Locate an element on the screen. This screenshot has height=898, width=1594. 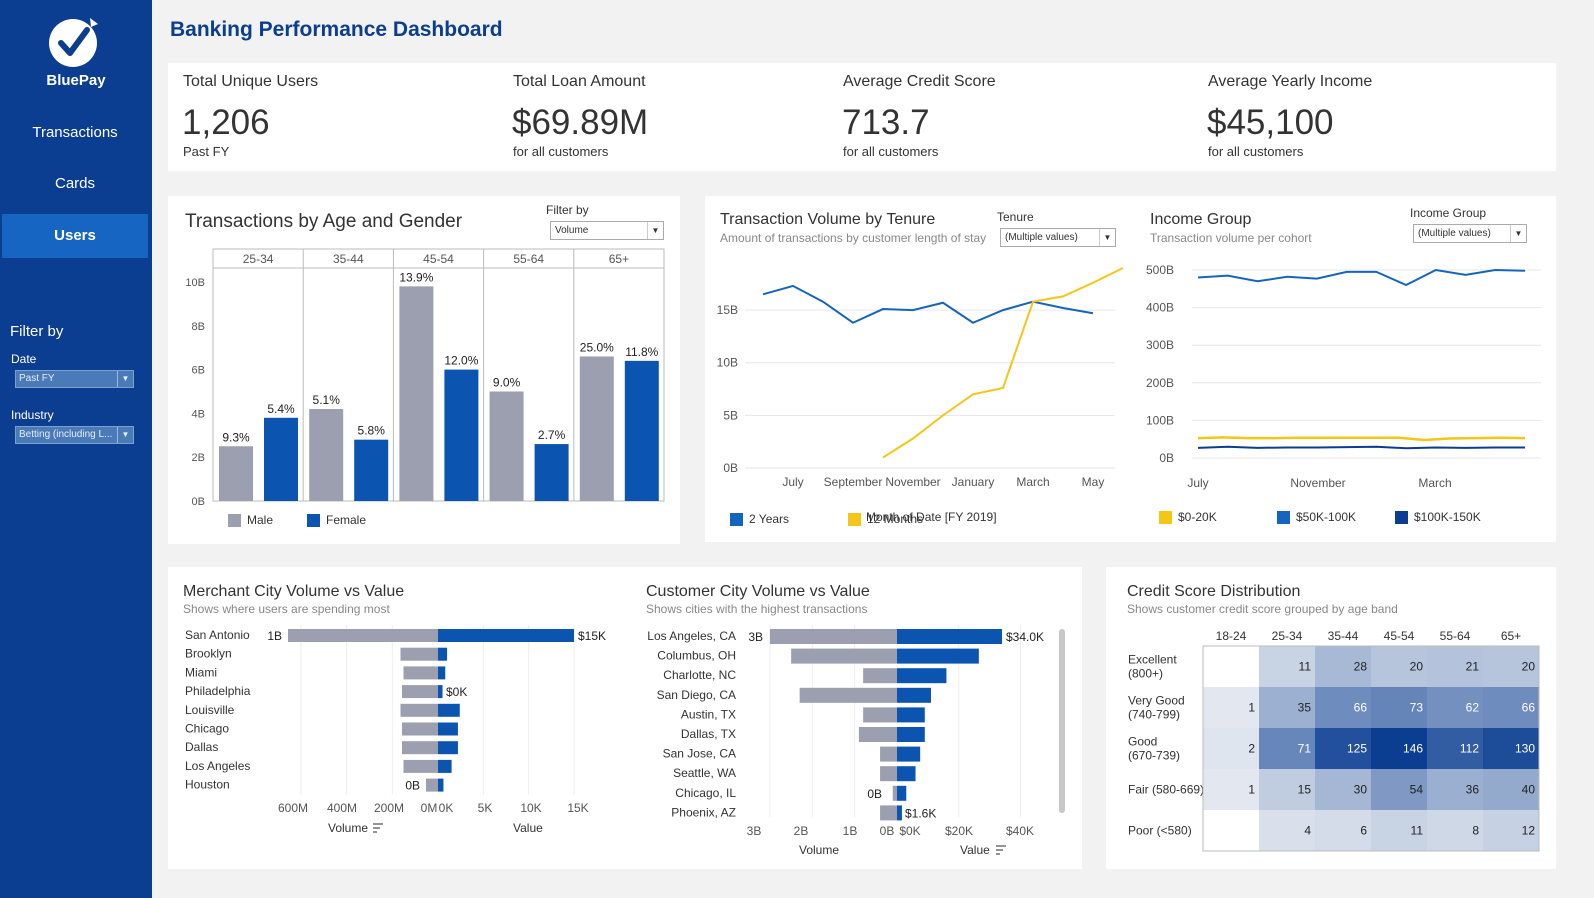
volume-tick-label: 200M is located at coordinates (389, 808).